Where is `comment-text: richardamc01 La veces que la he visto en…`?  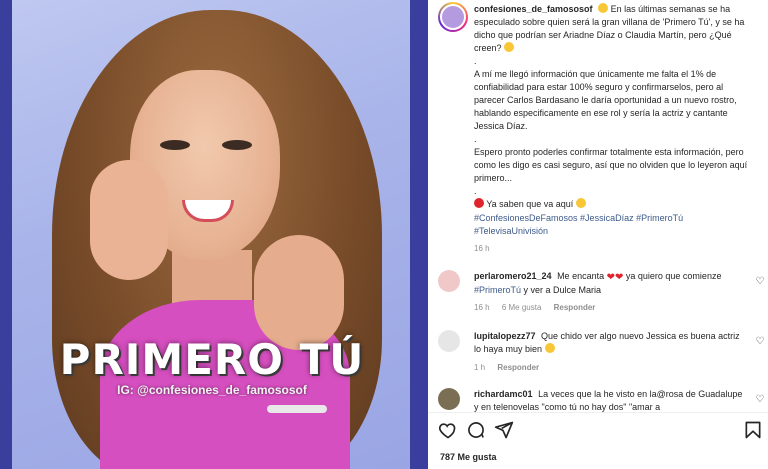 comment-text: richardamc01 La veces que la he visto en… is located at coordinates (609, 400).